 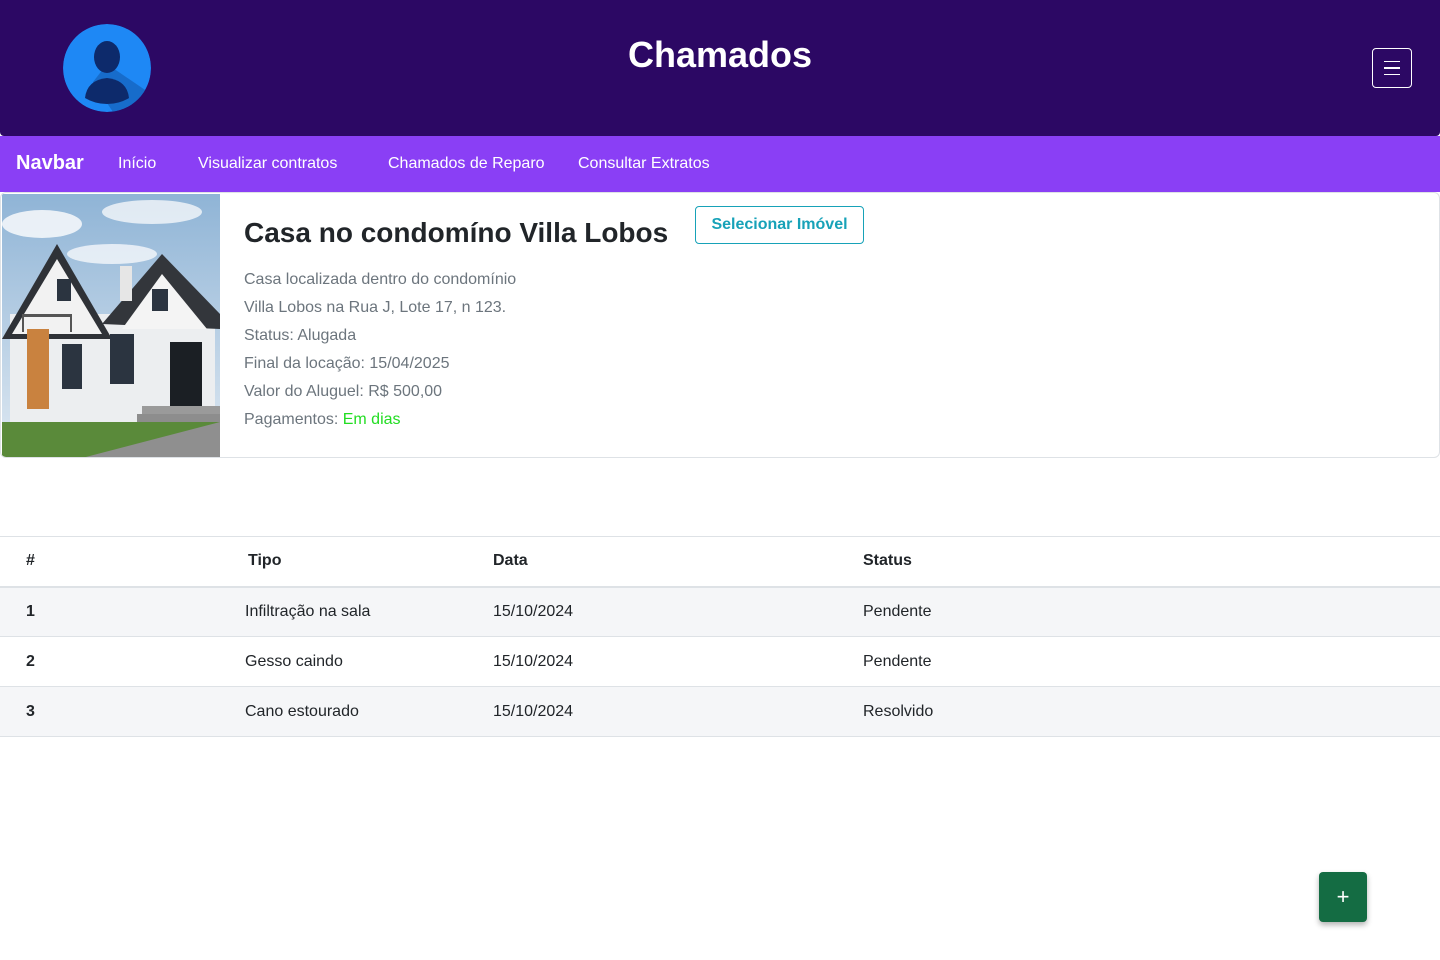 I want to click on add-request-button: +, so click(x=1343, y=897).